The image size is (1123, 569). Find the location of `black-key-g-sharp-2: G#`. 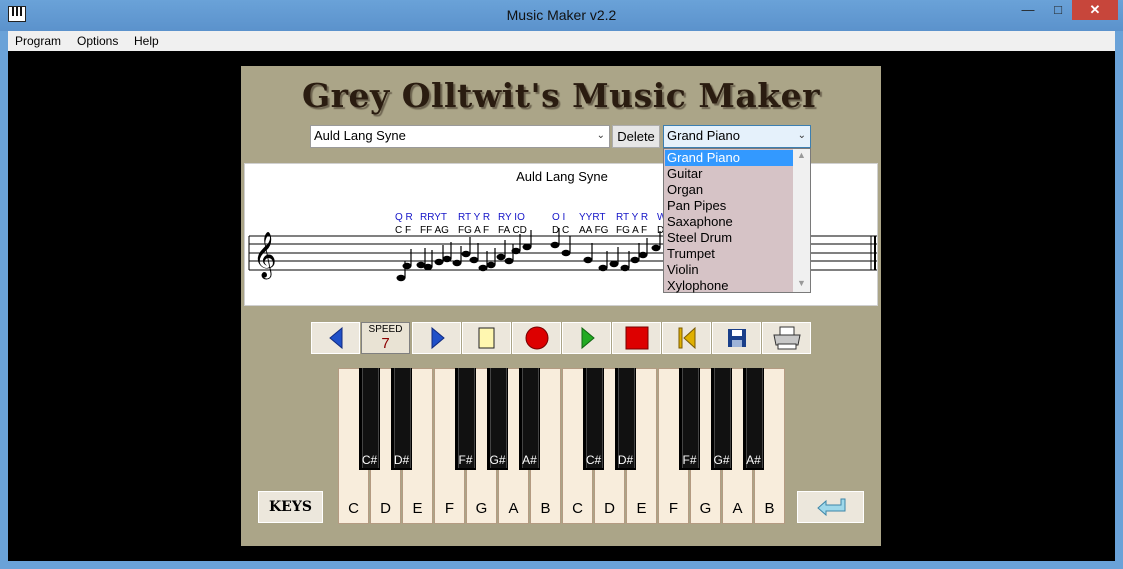

black-key-g-sharp-2: G# is located at coordinates (721, 419).